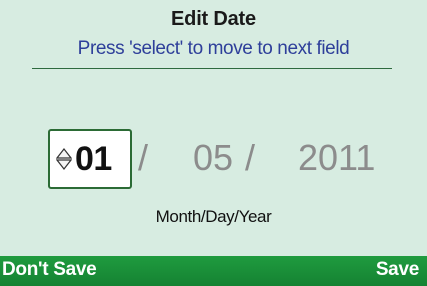 This screenshot has width=427, height=286. What do you see at coordinates (213, 19) in the screenshot?
I see `screen-title: Edit Date` at bounding box center [213, 19].